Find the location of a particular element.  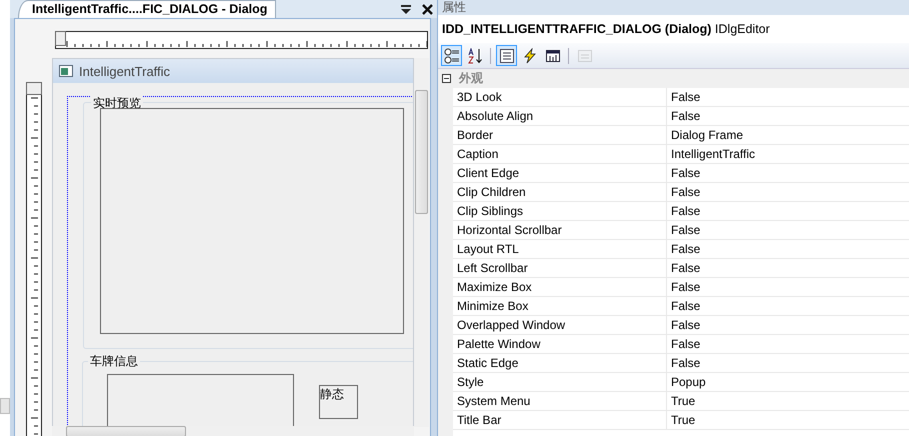

property-name: Palette Window is located at coordinates (560, 344).